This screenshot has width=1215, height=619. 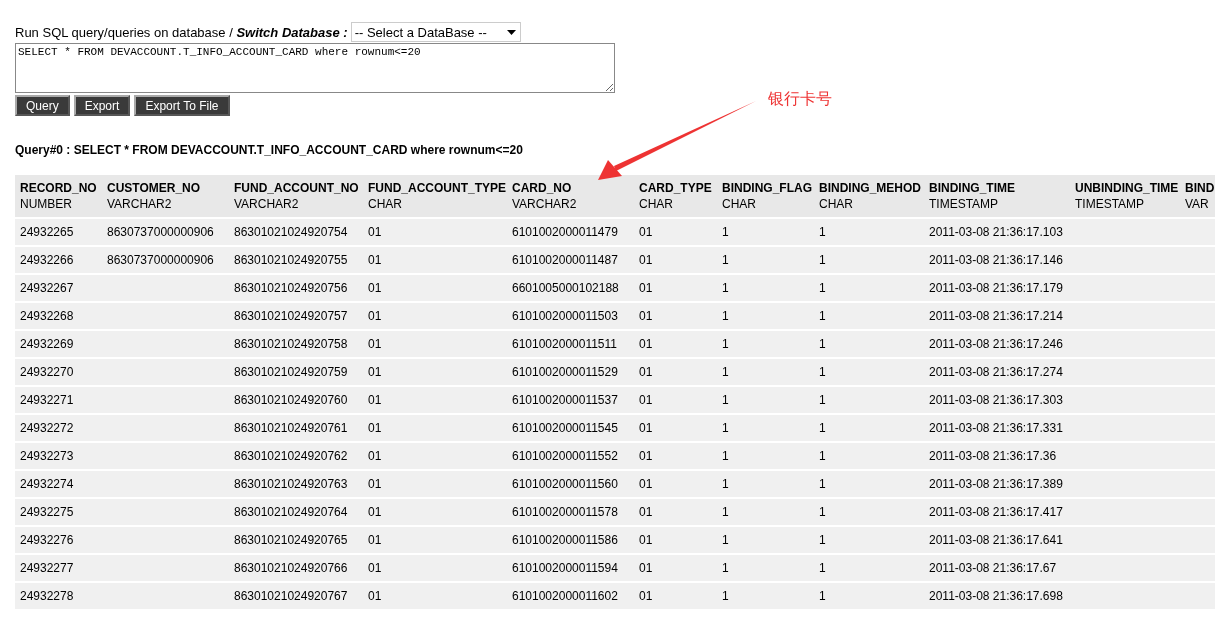 What do you see at coordinates (47, 540) in the screenshot?
I see `table-cell: 24932276` at bounding box center [47, 540].